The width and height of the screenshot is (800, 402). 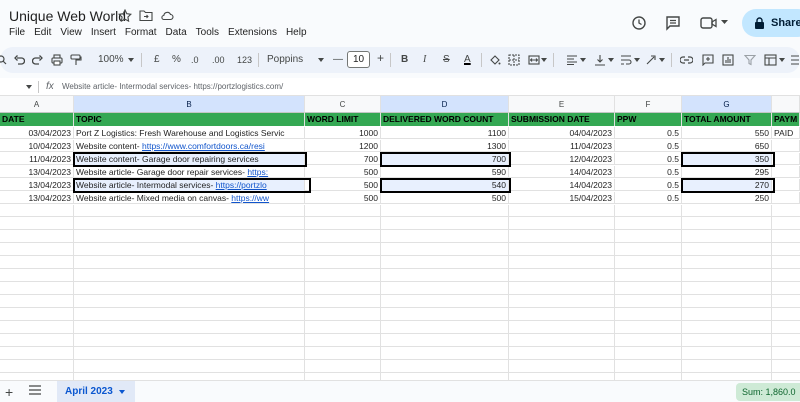 I want to click on cell-word-limit: 1000, so click(x=343, y=133).